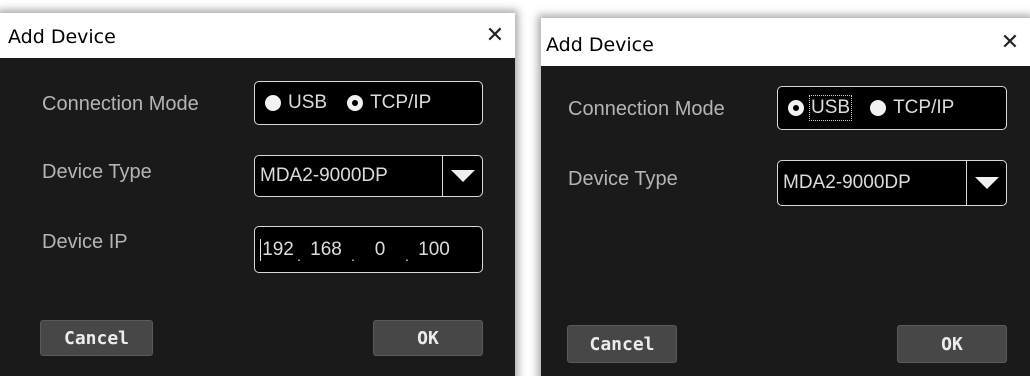 This screenshot has width=1030, height=376. I want to click on ip-octet-2: 168, so click(326, 249).